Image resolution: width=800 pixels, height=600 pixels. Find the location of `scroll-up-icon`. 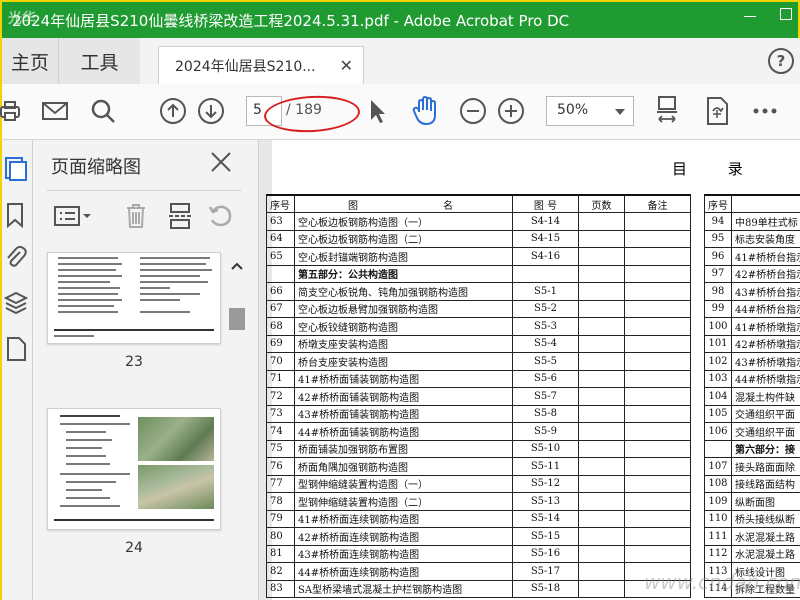

scroll-up-icon is located at coordinates (237, 263).